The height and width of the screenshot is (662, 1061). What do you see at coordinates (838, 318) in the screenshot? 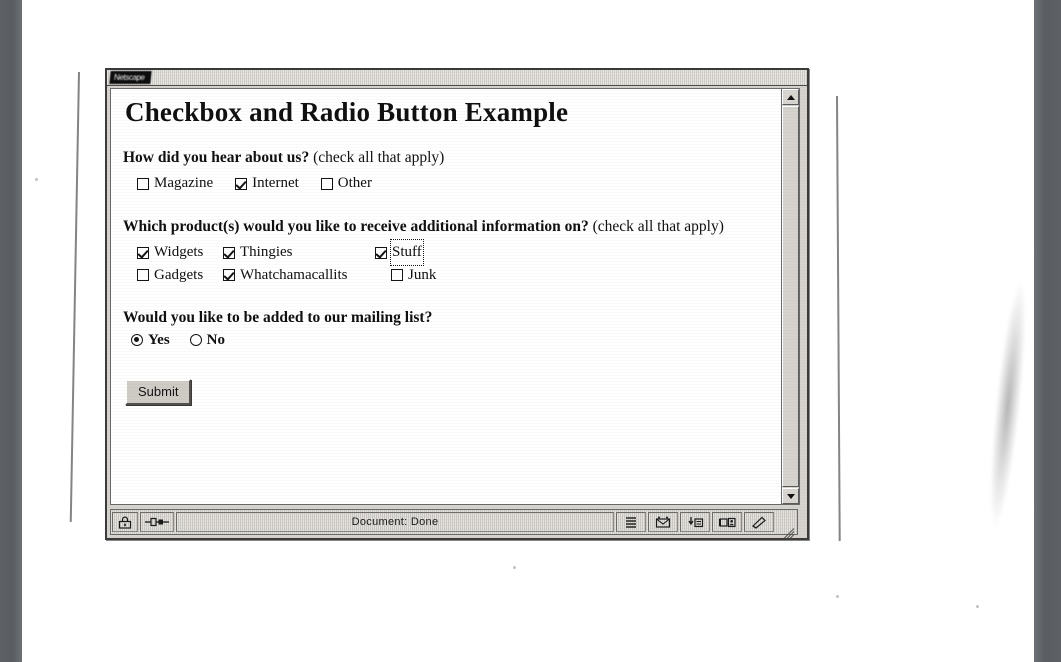
I see `pencil-line-right` at bounding box center [838, 318].